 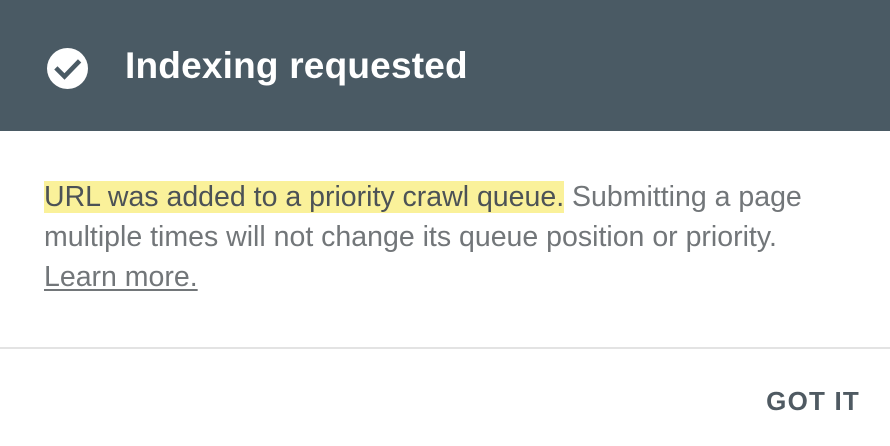 I want to click on dialog-divider, so click(x=445, y=348).